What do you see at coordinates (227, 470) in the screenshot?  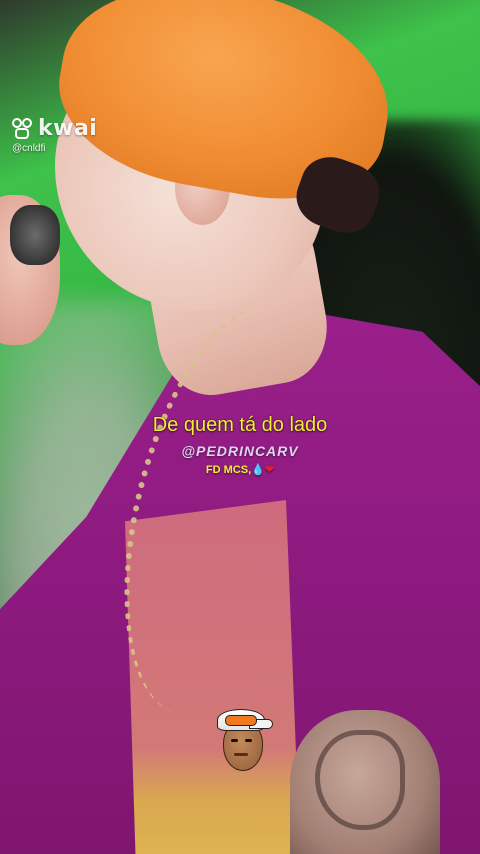 I see `sub-caption-text: FD MCS` at bounding box center [227, 470].